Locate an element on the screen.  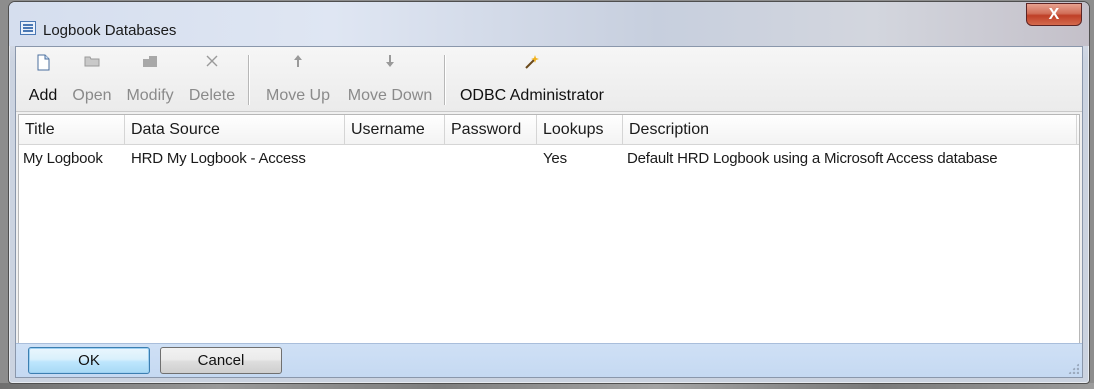
column-header-description: Description is located at coordinates (850, 130).